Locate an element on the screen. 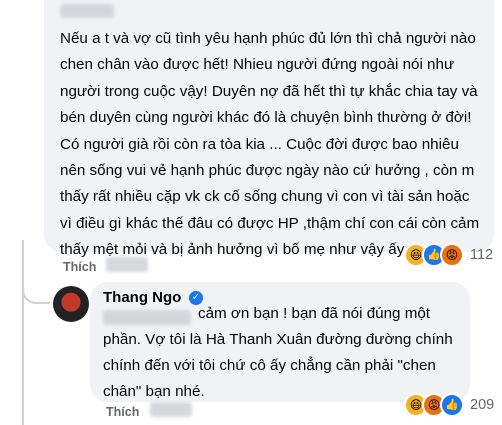 The height and width of the screenshot is (425, 502). avatar is located at coordinates (71, 304).